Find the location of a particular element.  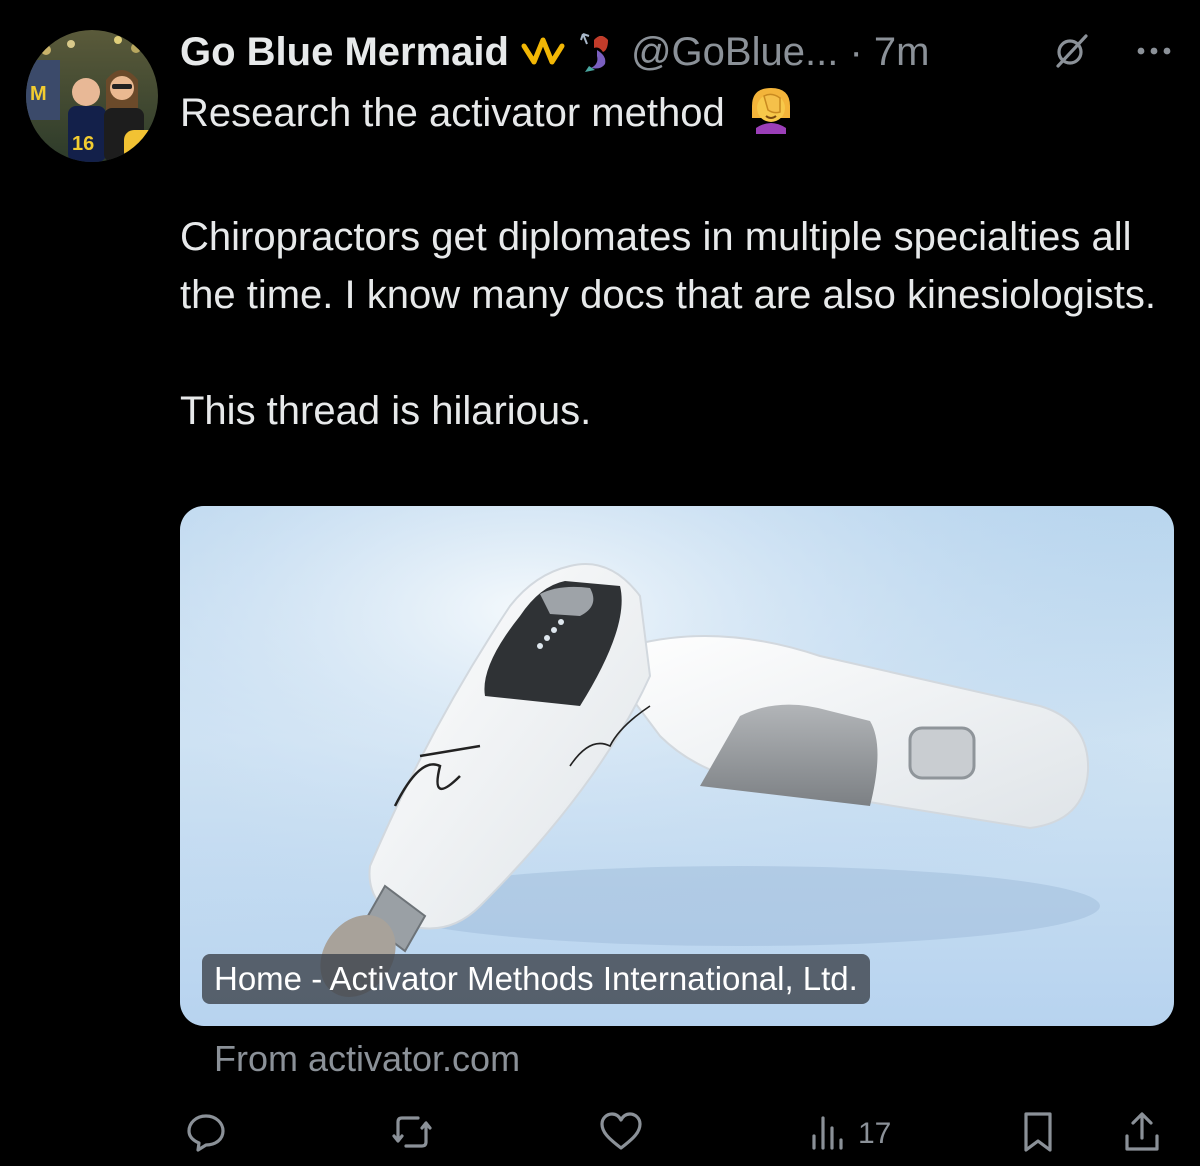

author-meta: @GoBlue... · 7m is located at coordinates (780, 52).